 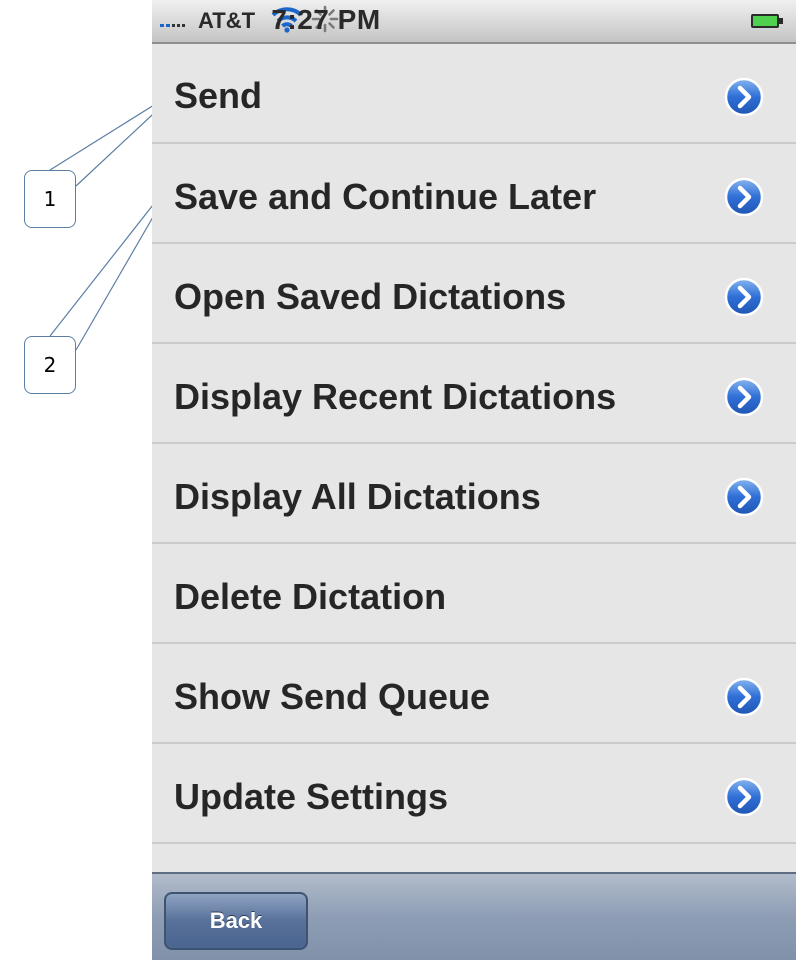 I want to click on bottom-toolbar: Back, so click(x=474, y=916).